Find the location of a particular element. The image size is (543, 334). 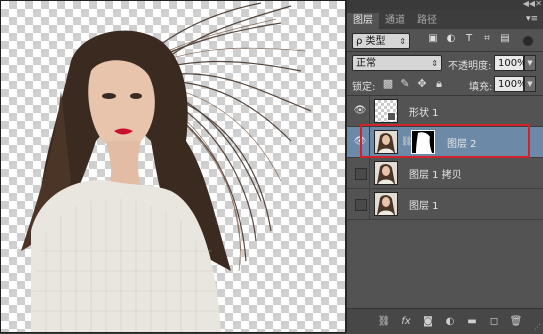

new-layer-icon: ◻ is located at coordinates (494, 322).